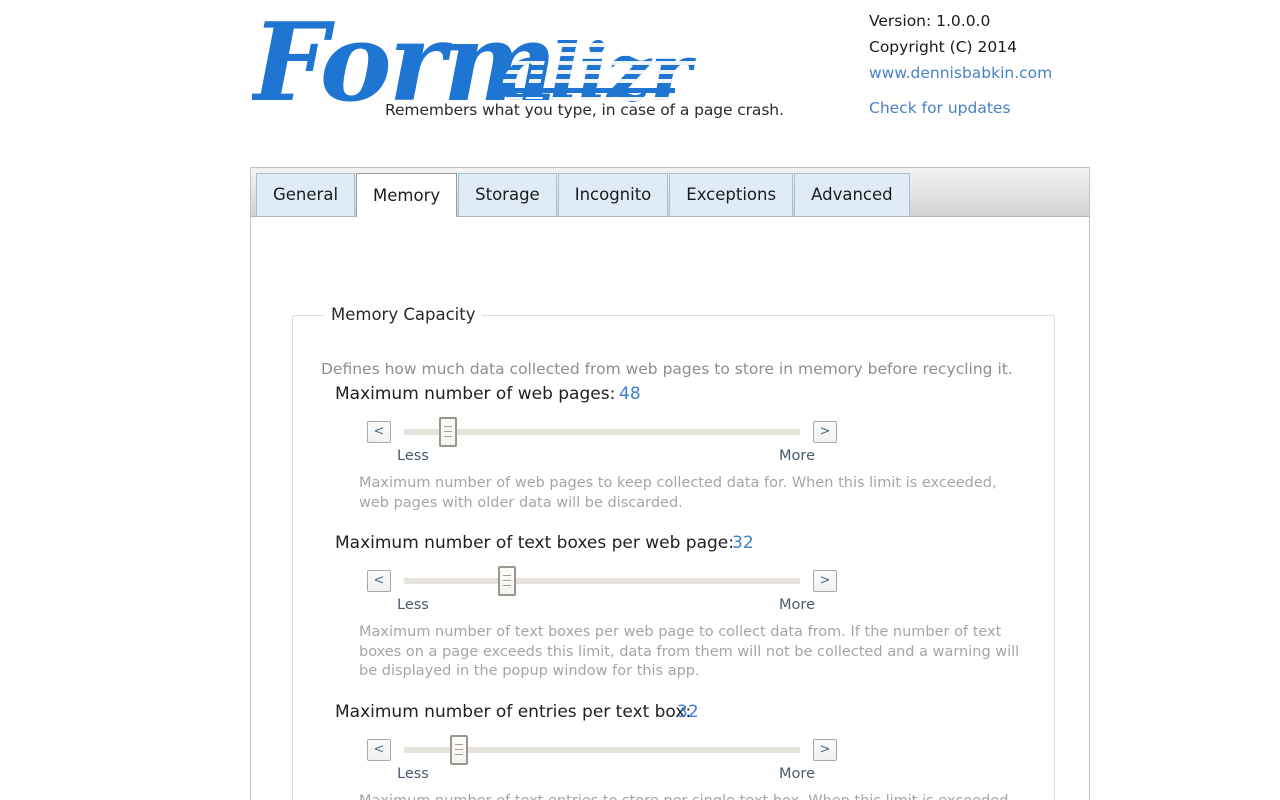 The image size is (1280, 800). I want to click on setting-label: Maximum number of entries per text box:, so click(513, 712).